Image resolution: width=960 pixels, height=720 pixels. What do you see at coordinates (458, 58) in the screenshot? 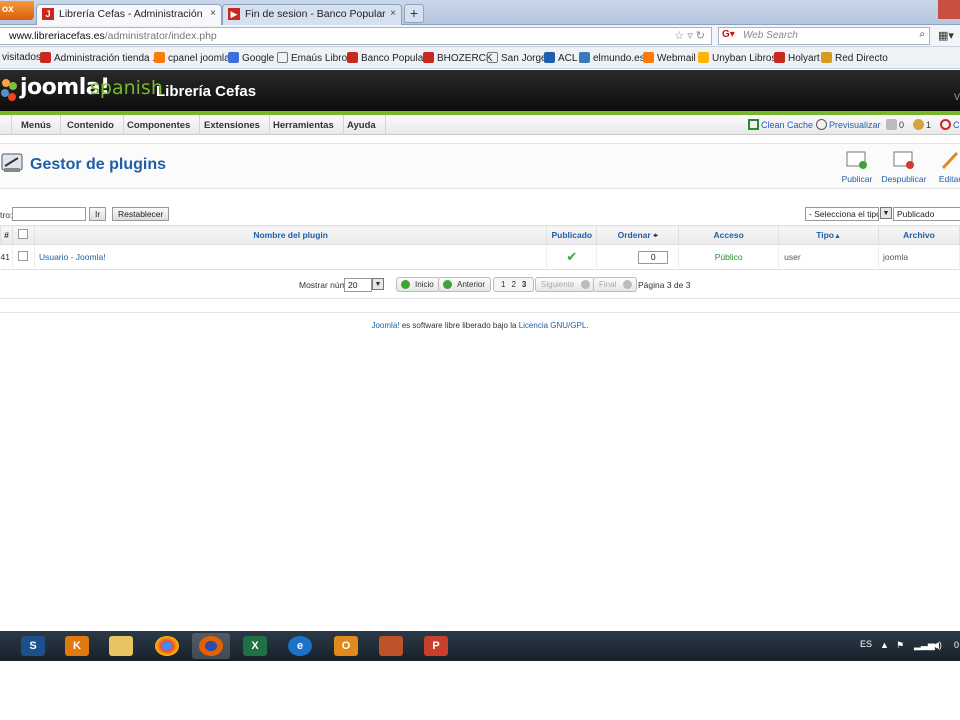
I see `bookmark-item: BHOZERCK` at bounding box center [458, 58].